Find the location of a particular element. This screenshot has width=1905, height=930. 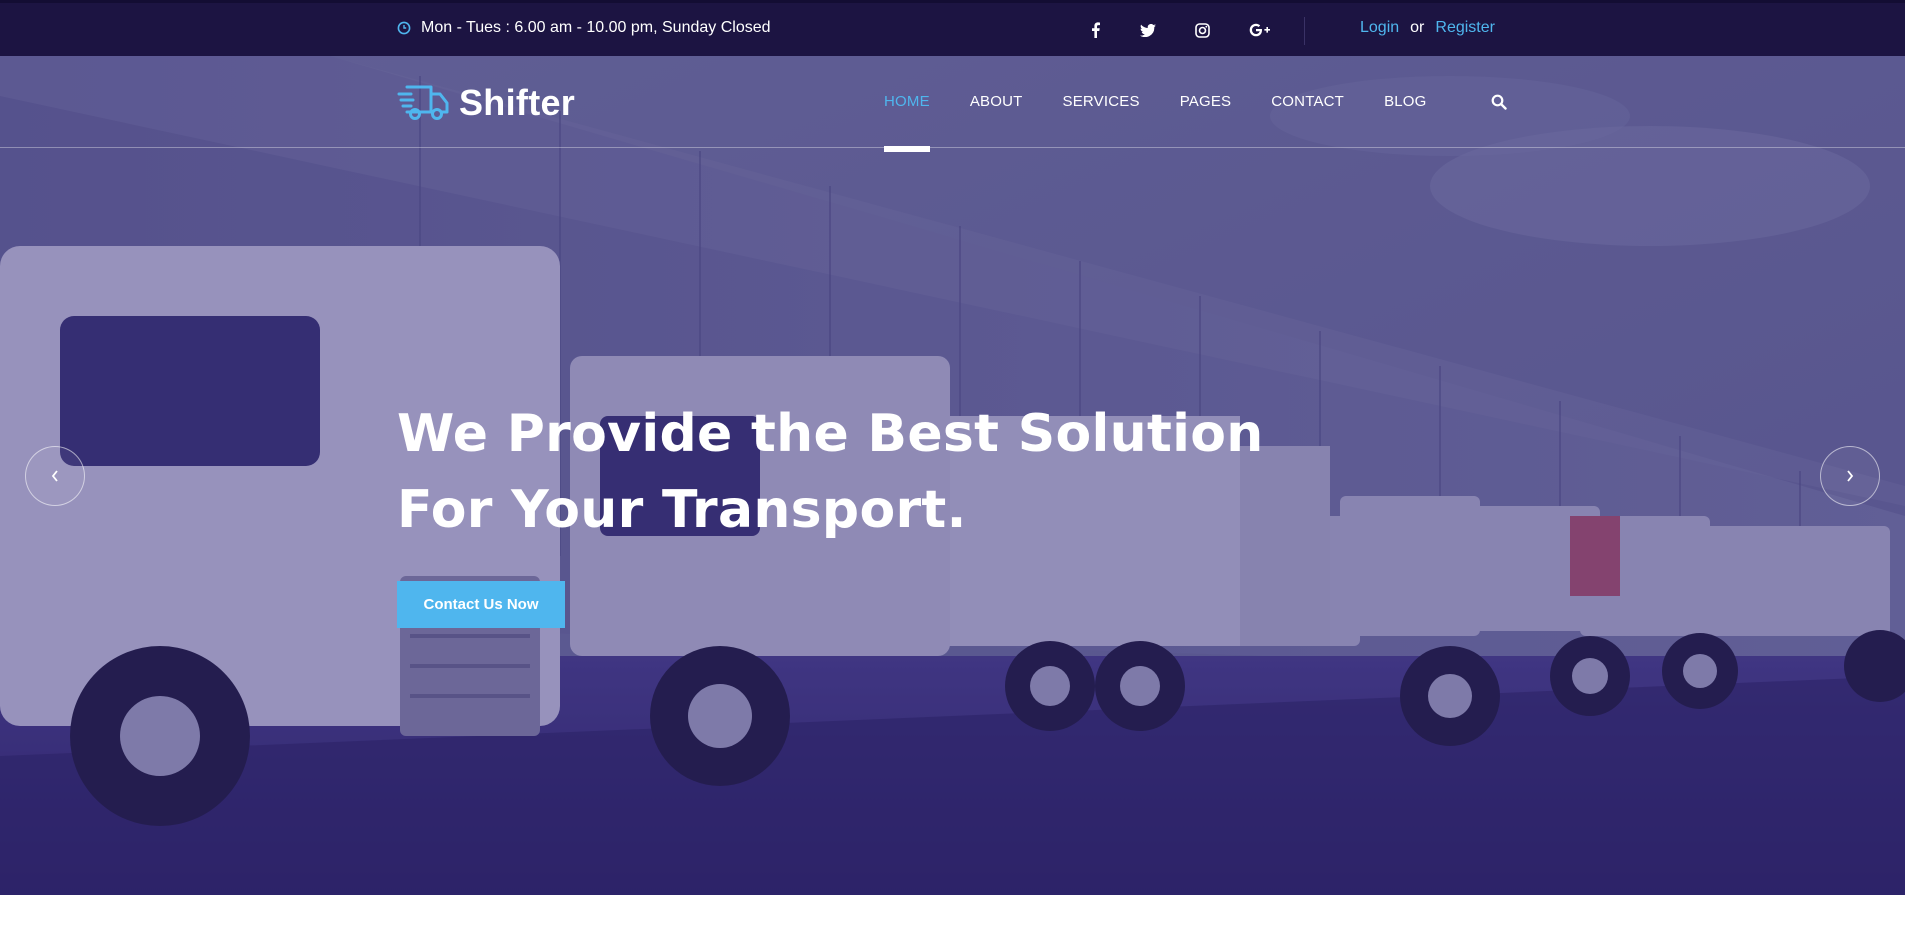

nav-blog: BLOG is located at coordinates (1405, 101).